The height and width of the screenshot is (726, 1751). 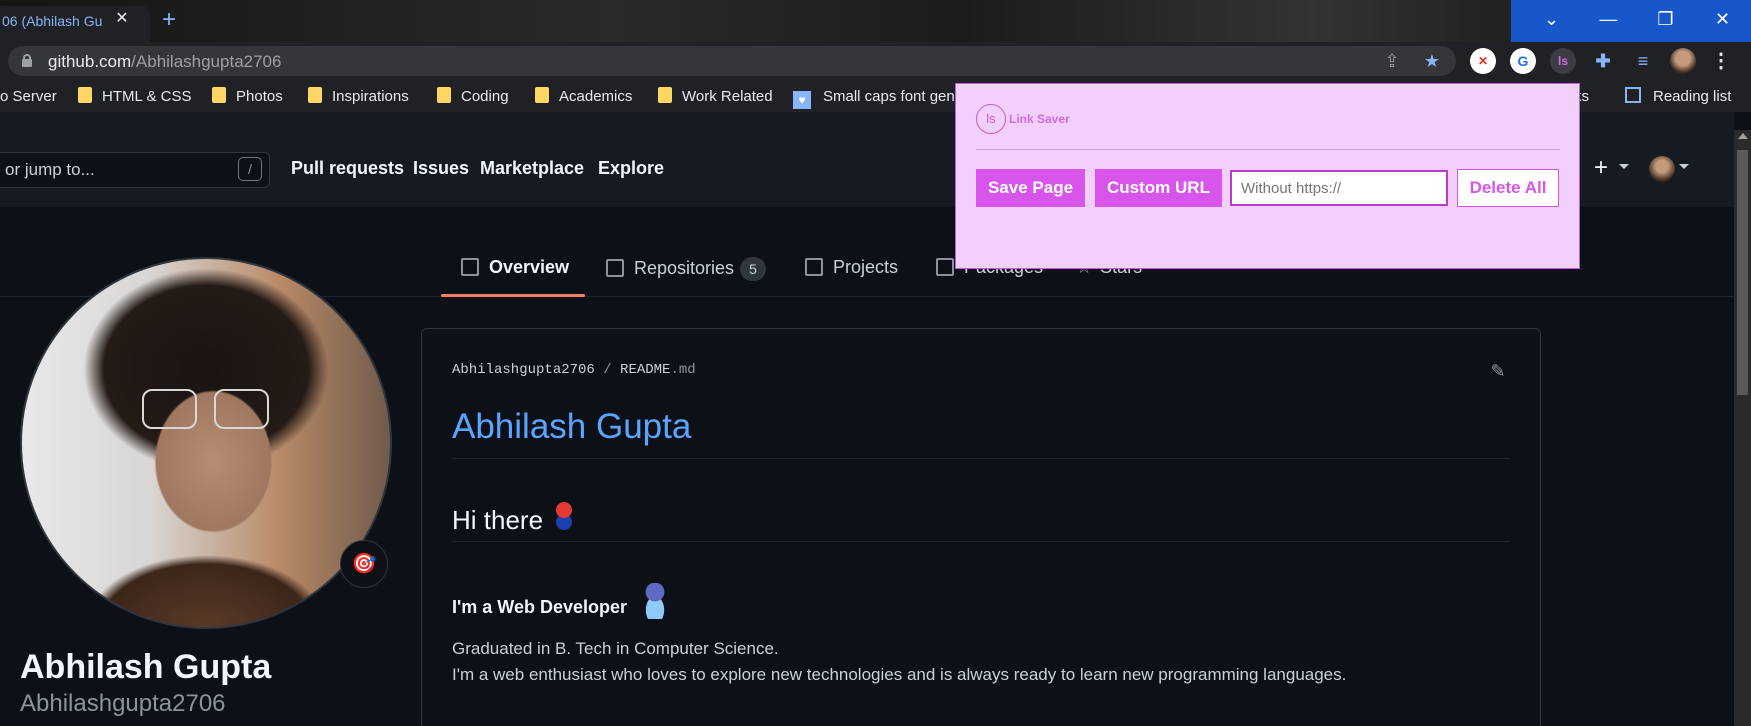 What do you see at coordinates (1030, 188) in the screenshot?
I see `save-page-button: Save Page` at bounding box center [1030, 188].